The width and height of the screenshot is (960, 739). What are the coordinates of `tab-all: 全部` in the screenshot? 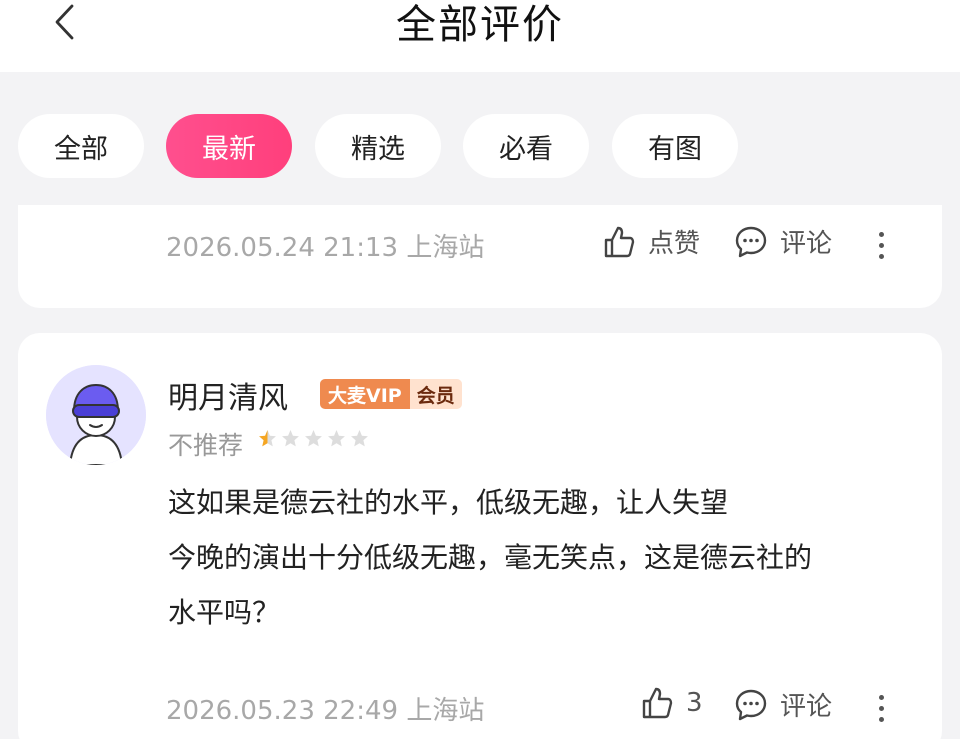 It's located at (81, 146).